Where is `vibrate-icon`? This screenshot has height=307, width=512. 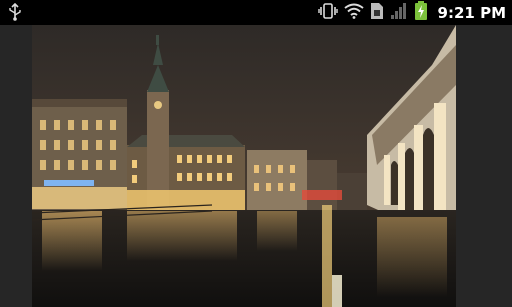 vibrate-icon is located at coordinates (327, 13).